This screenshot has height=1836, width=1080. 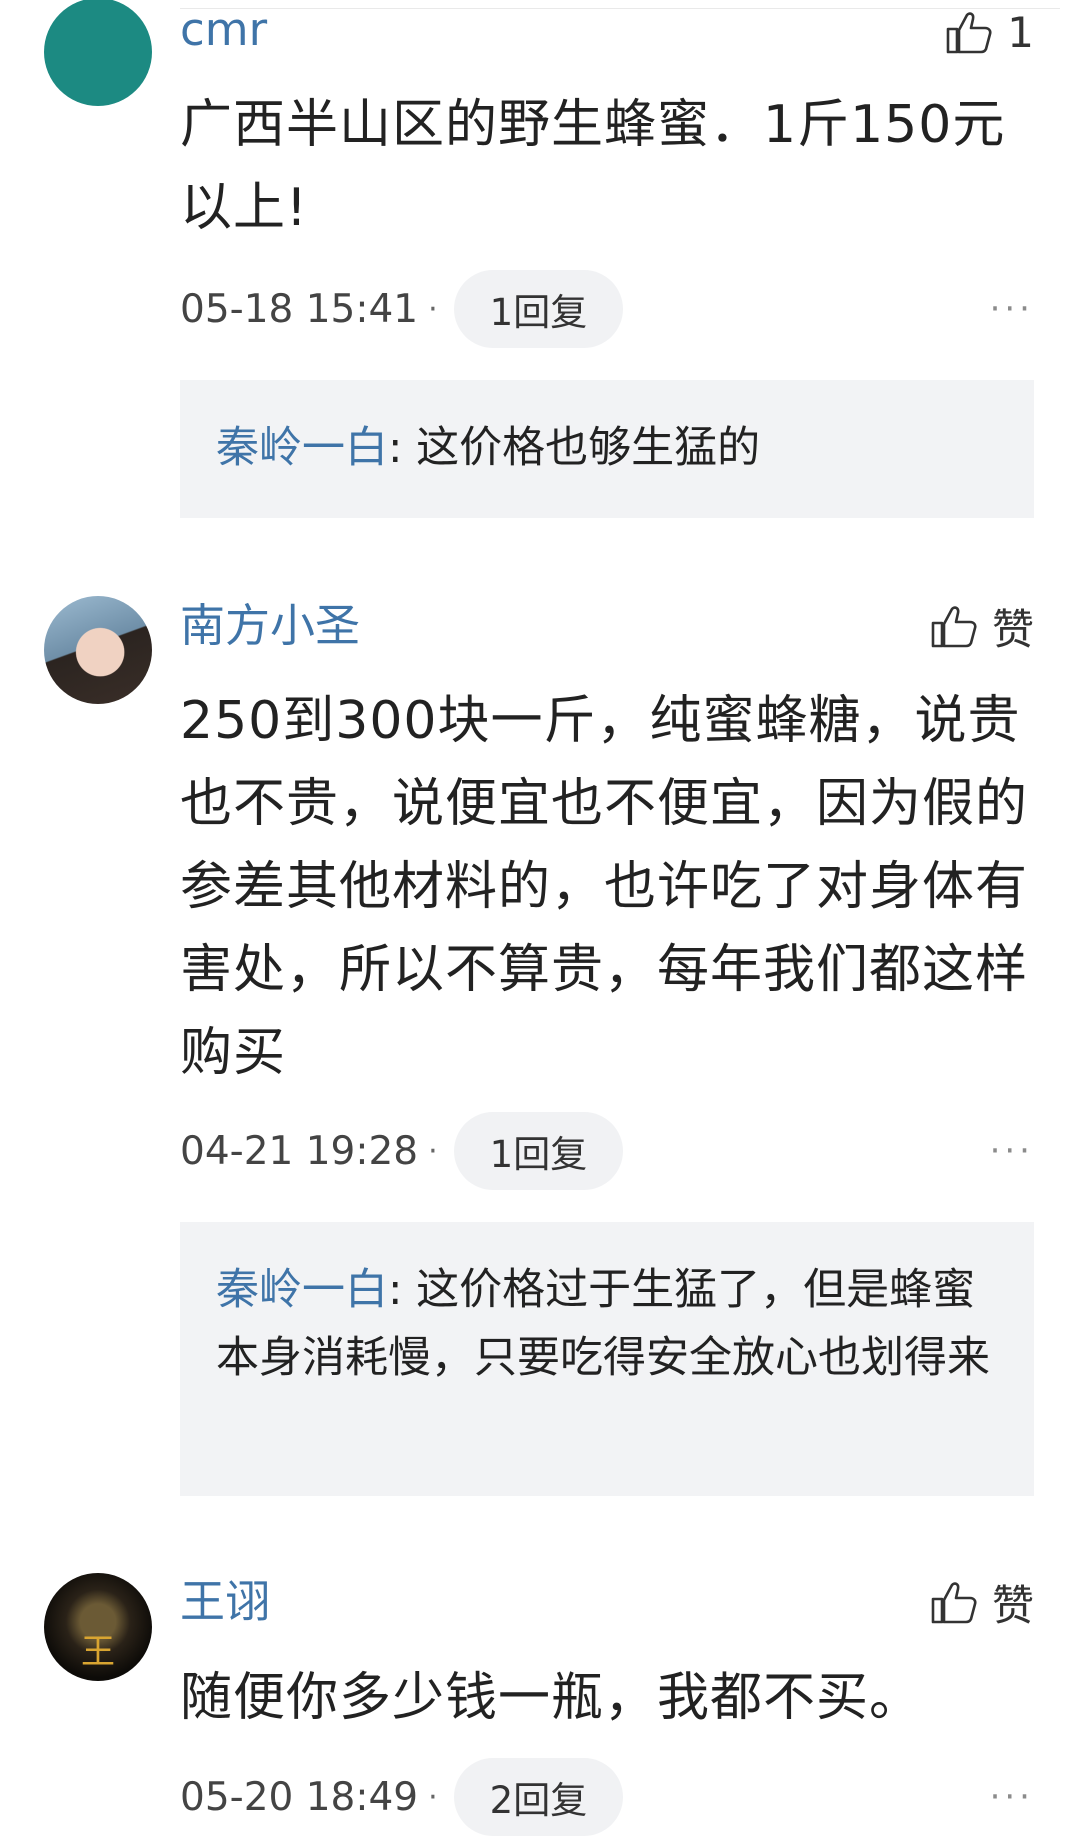 What do you see at coordinates (299, 1151) in the screenshot?
I see `timestamp: 04-21 19:28` at bounding box center [299, 1151].